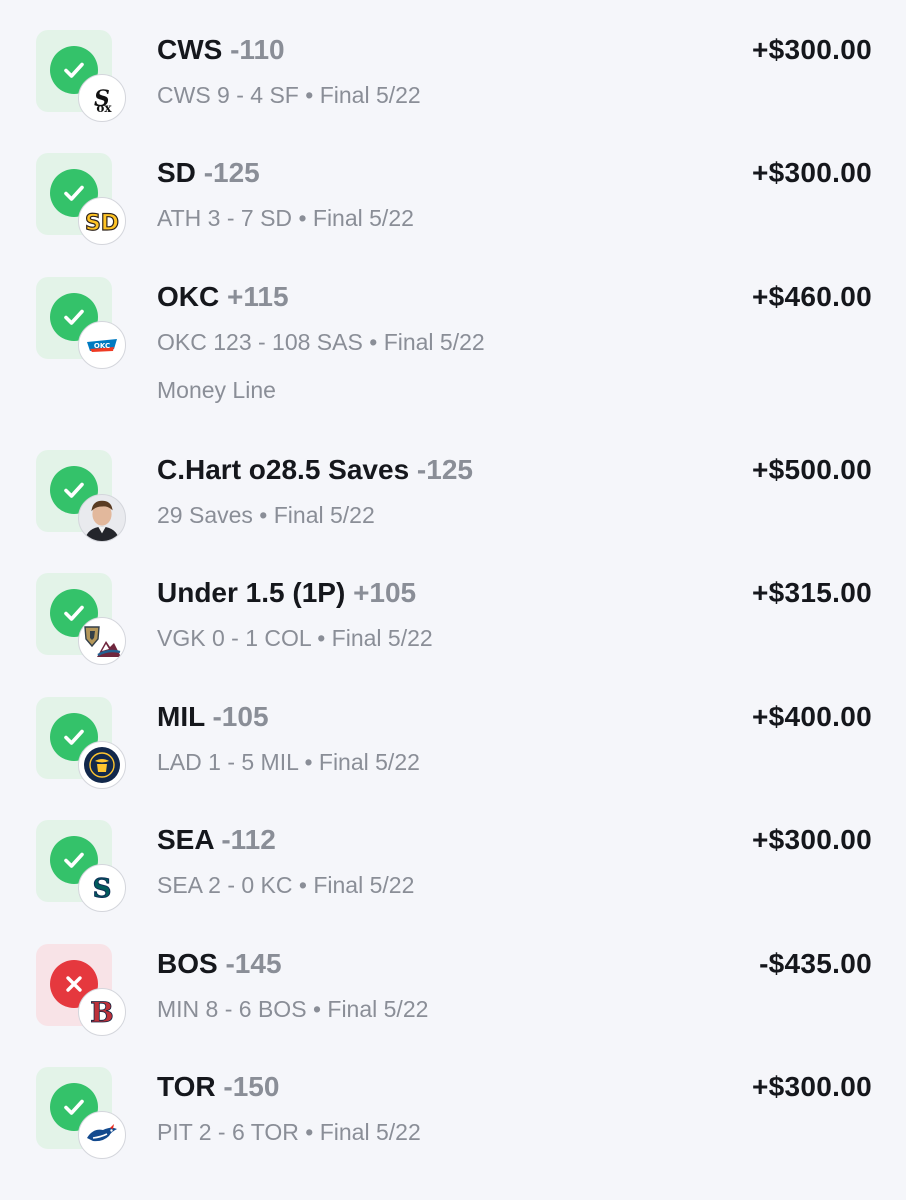 The image size is (906, 1200). I want to click on bet-payout: +$500.00, so click(812, 469).